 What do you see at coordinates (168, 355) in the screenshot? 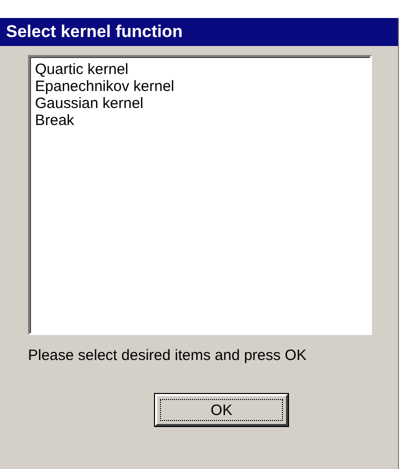
I see `instruction-text: Please select desired items and press OK` at bounding box center [168, 355].